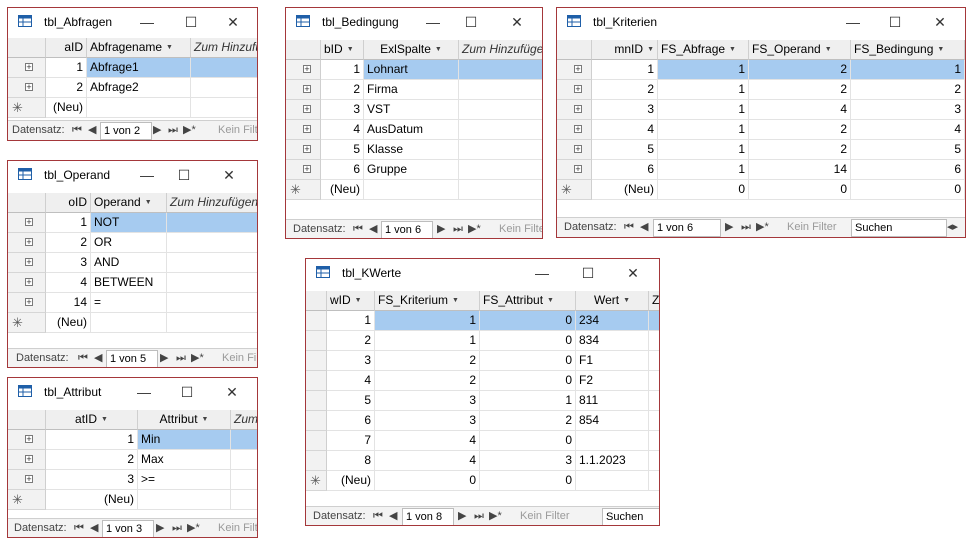 This screenshot has width=972, height=539. What do you see at coordinates (129, 303) in the screenshot?
I see `cell-operand: =` at bounding box center [129, 303].